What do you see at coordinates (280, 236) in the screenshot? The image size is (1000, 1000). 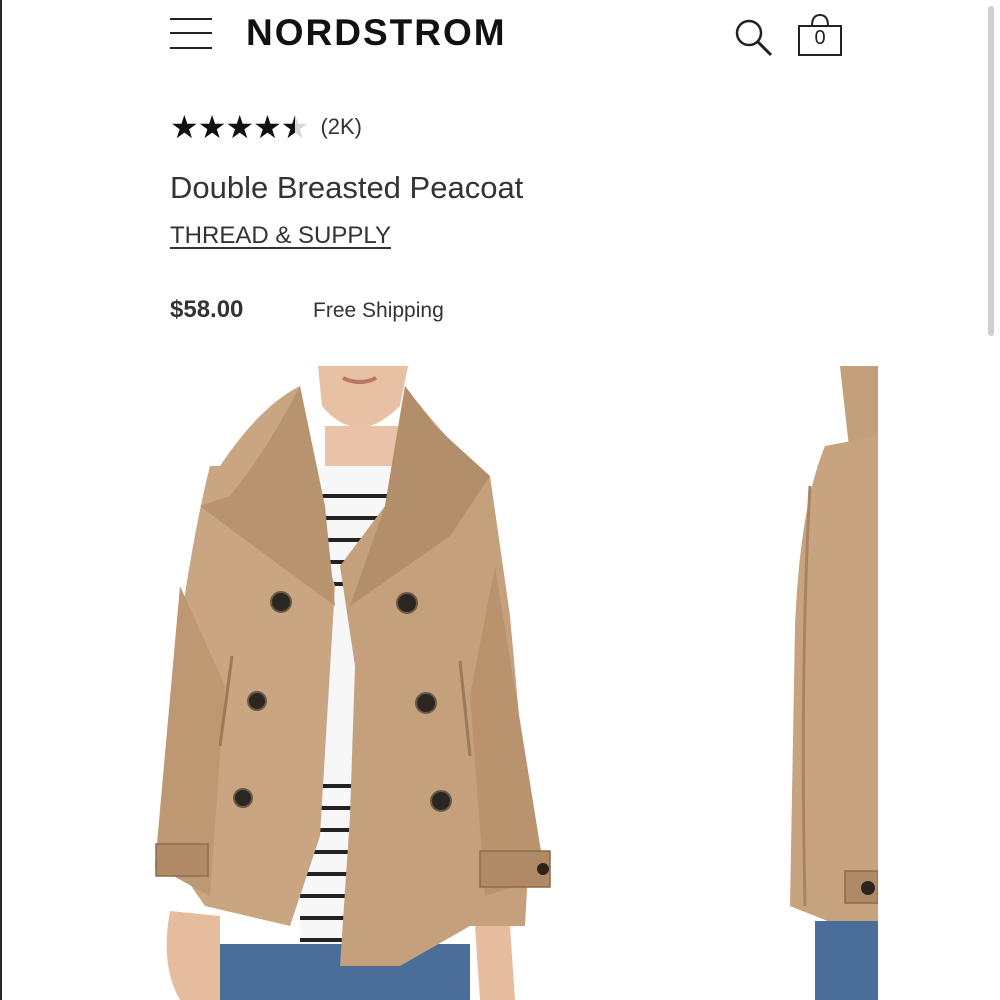 I see `brand-link: THREAD & SUPPLY` at bounding box center [280, 236].